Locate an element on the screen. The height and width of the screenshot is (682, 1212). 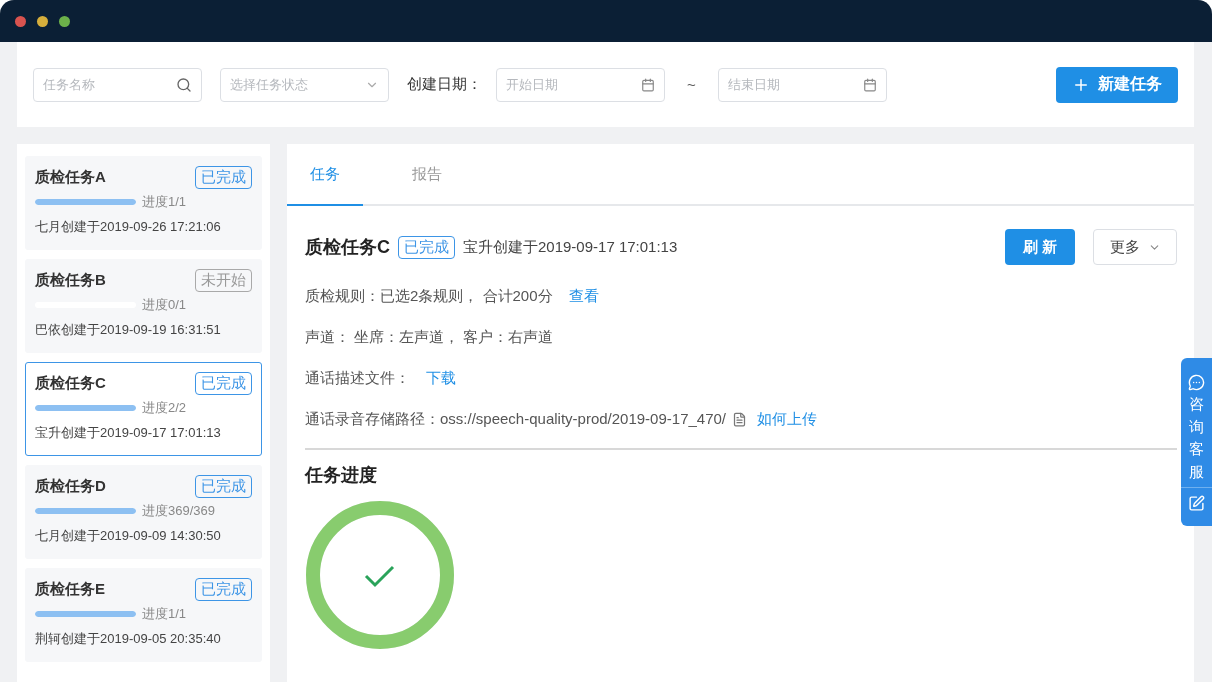
task-name-field: 任务名称 is located at coordinates (117, 84).